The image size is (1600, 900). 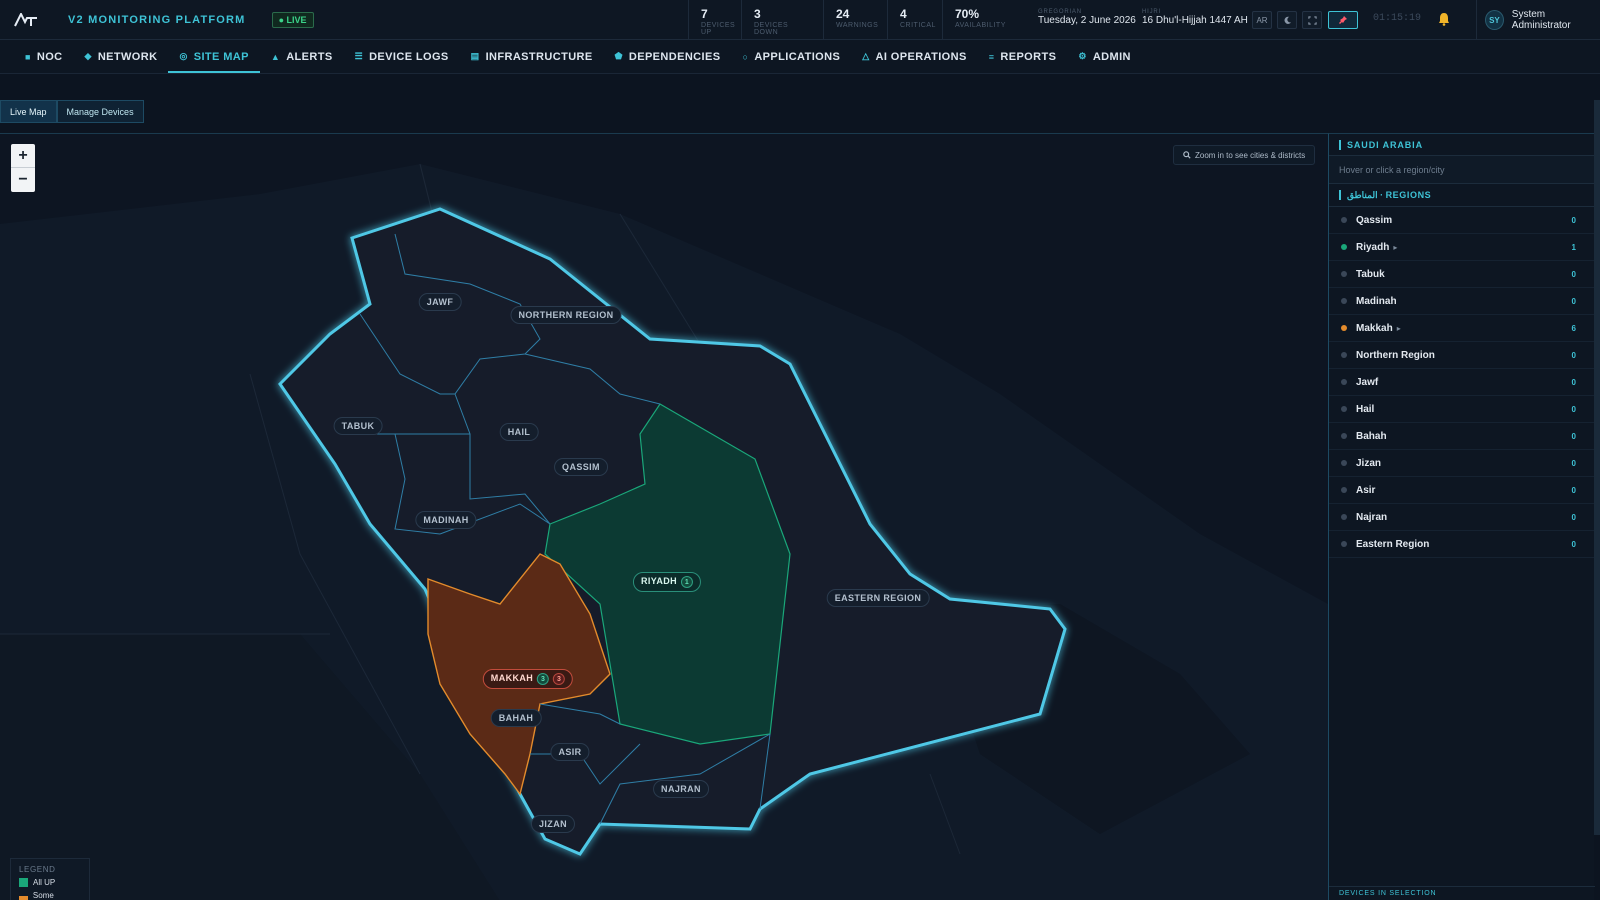 I want to click on panel-hint: Hover or click a region/city, so click(x=1461, y=170).